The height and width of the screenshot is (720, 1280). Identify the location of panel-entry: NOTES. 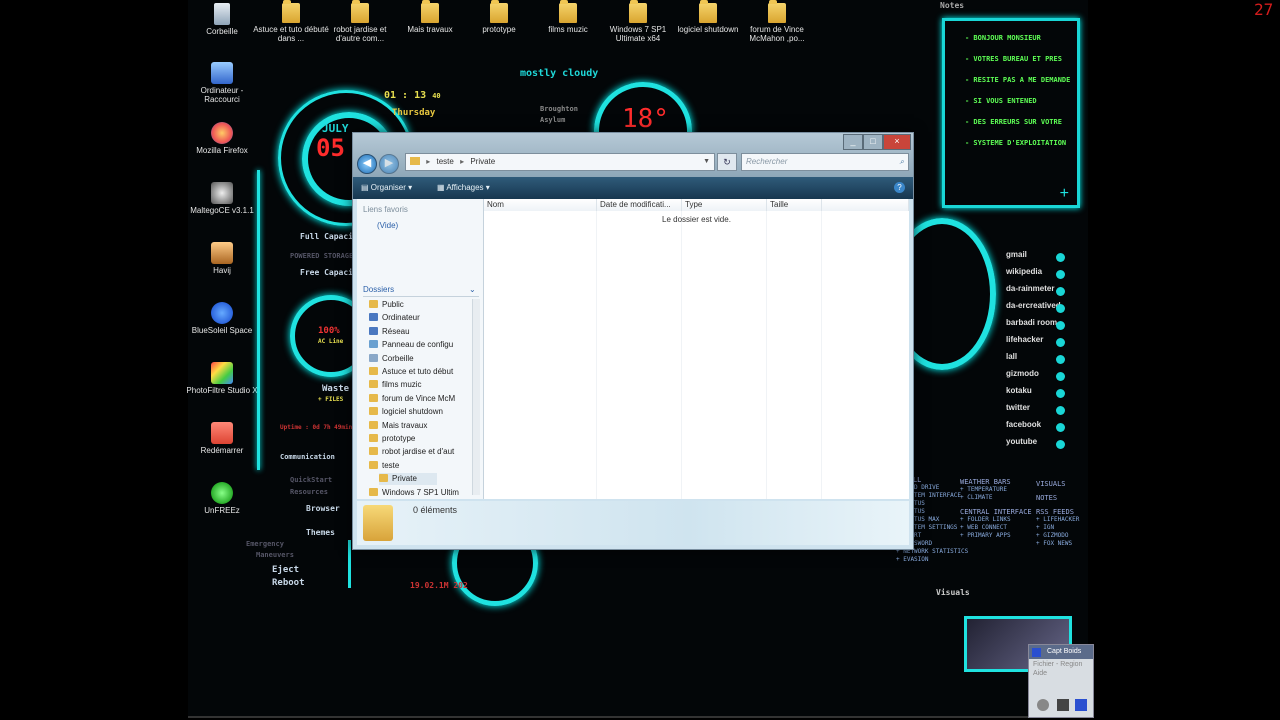
(1057, 498).